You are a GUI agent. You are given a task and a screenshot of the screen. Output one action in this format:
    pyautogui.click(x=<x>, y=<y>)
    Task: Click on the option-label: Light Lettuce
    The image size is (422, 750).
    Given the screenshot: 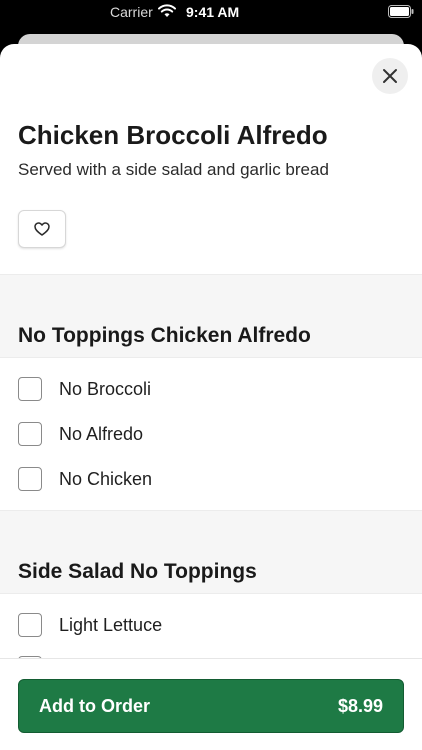 What is the action you would take?
    pyautogui.click(x=111, y=624)
    